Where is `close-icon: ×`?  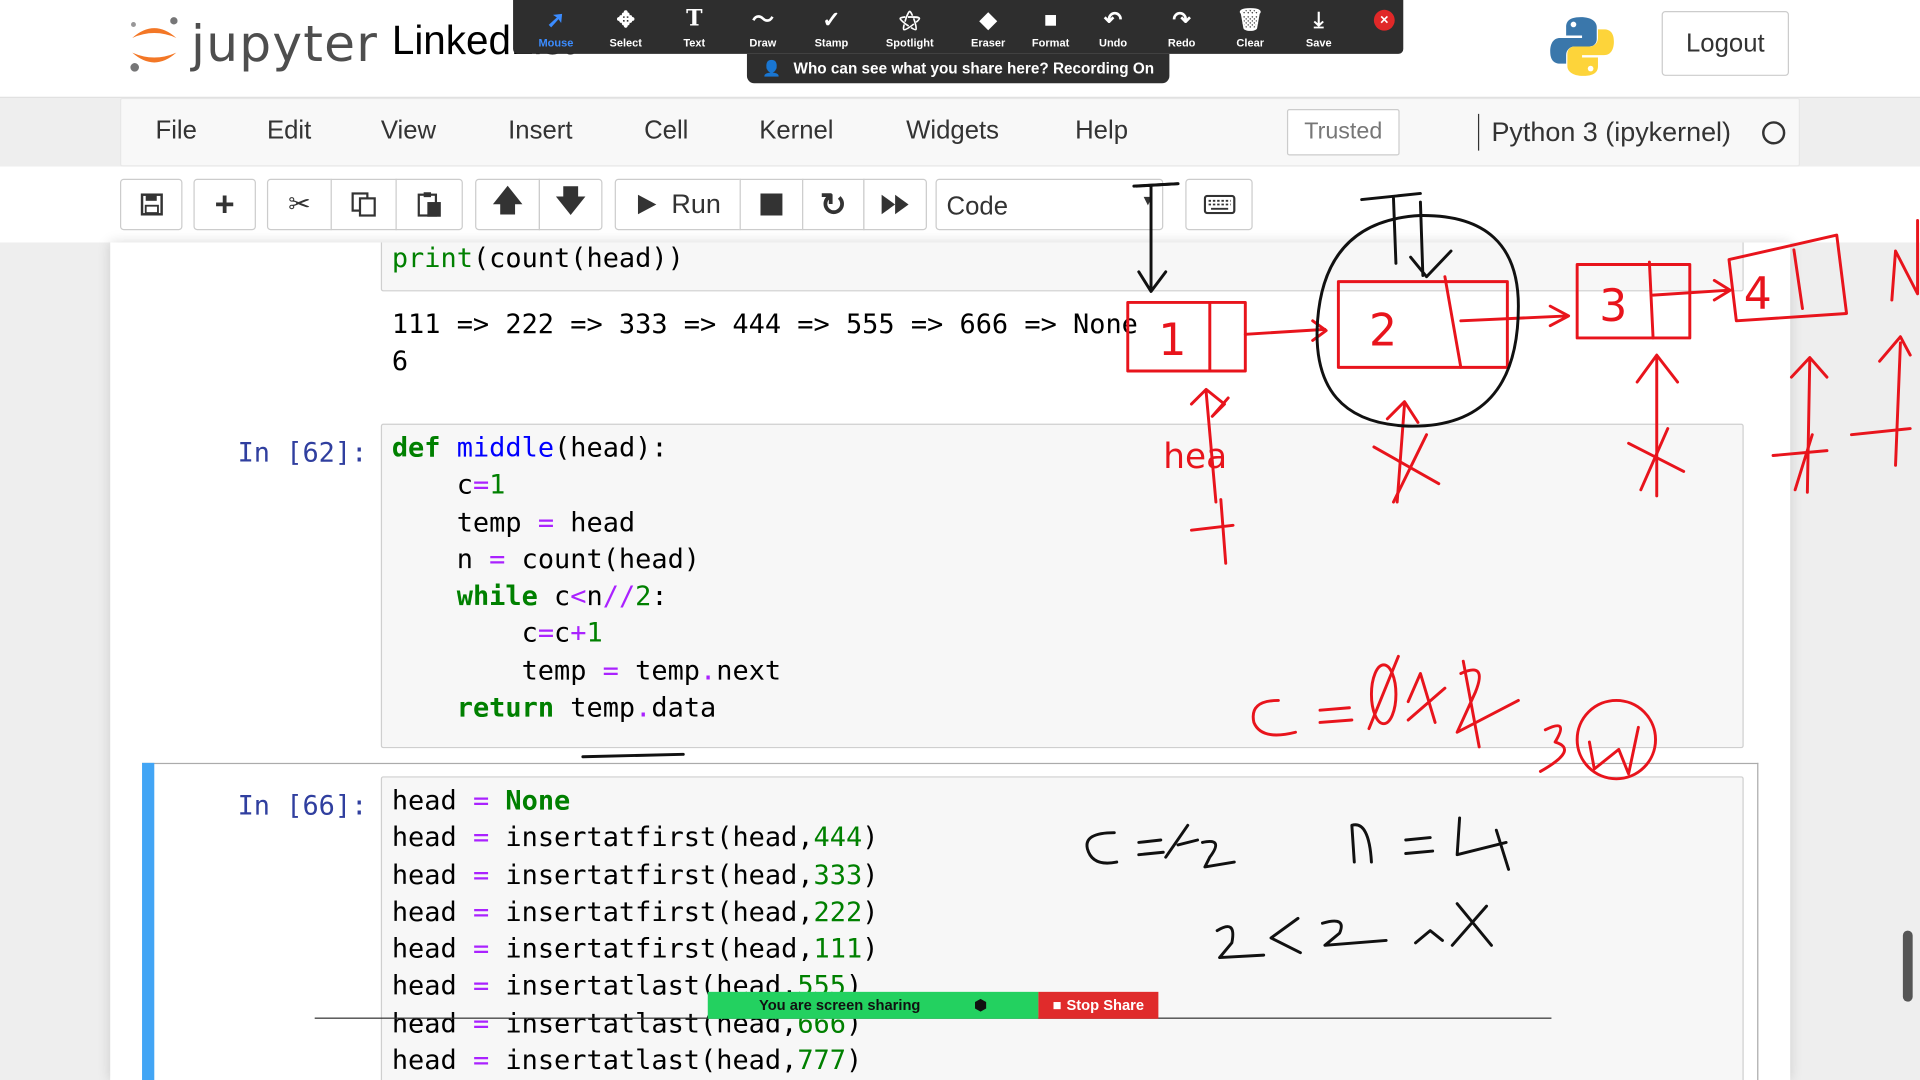 close-icon: × is located at coordinates (1384, 20).